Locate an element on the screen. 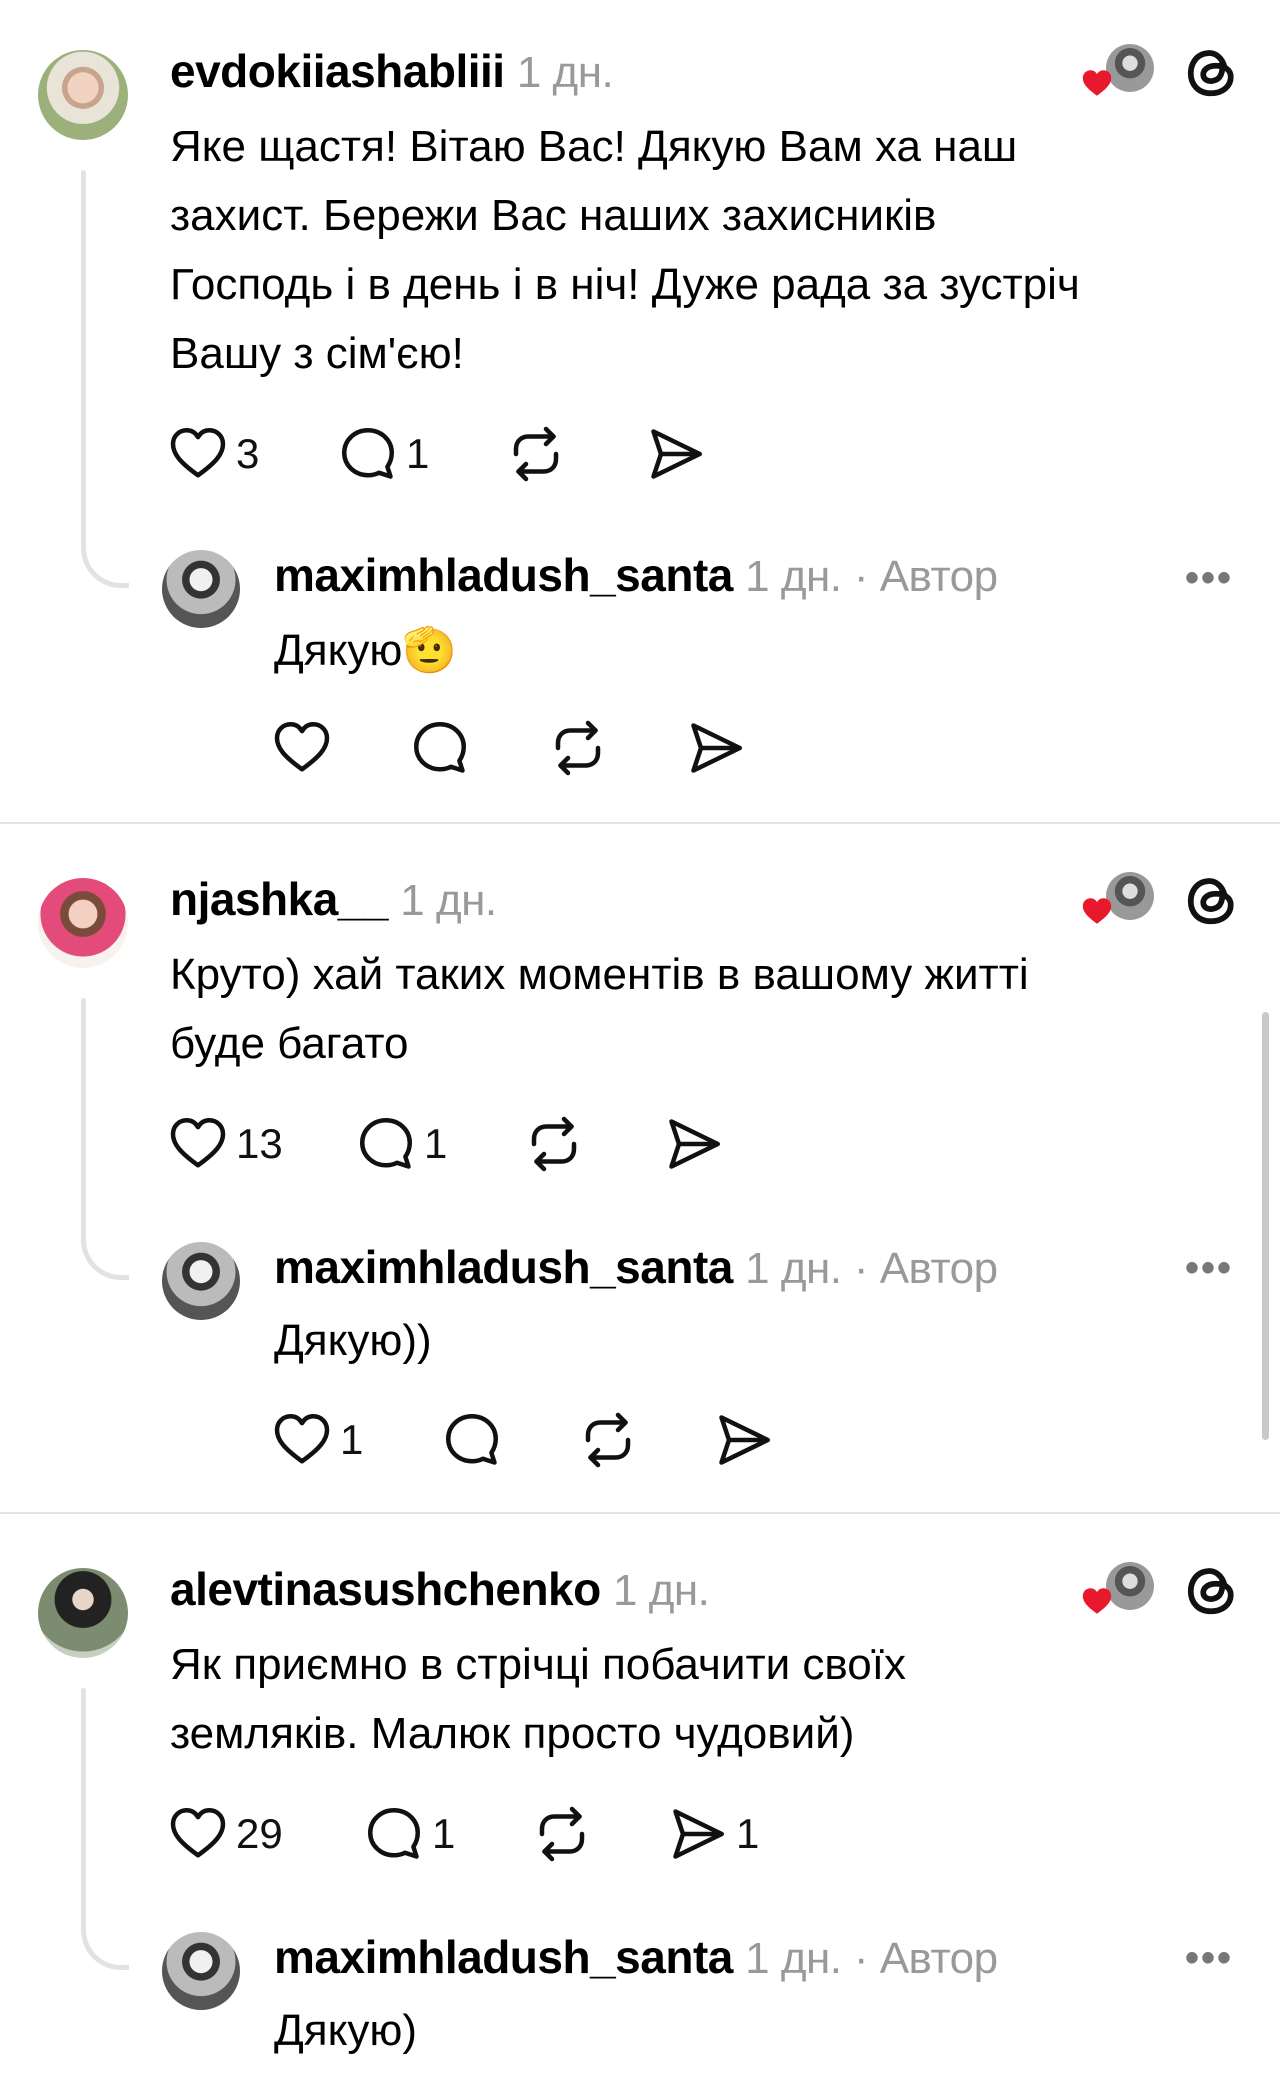 Image resolution: width=1280 pixels, height=2084 pixels. salute-emoji: 🫡 is located at coordinates (430, 650).